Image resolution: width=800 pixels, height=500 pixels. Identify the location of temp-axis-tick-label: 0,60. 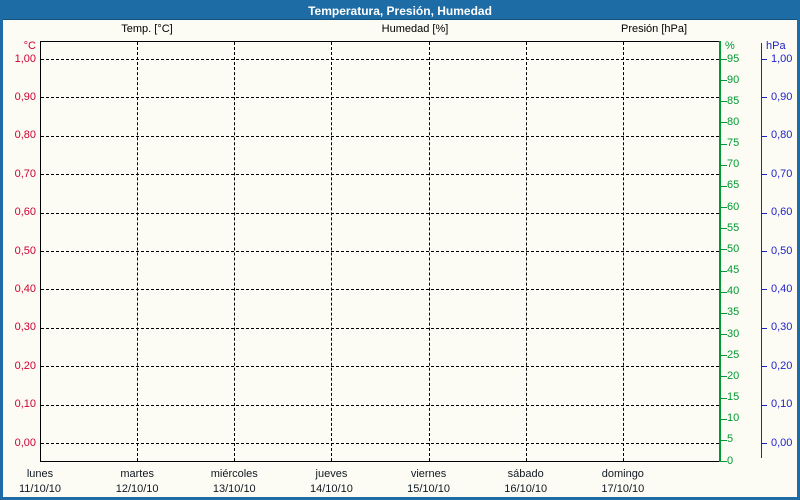
(25, 212).